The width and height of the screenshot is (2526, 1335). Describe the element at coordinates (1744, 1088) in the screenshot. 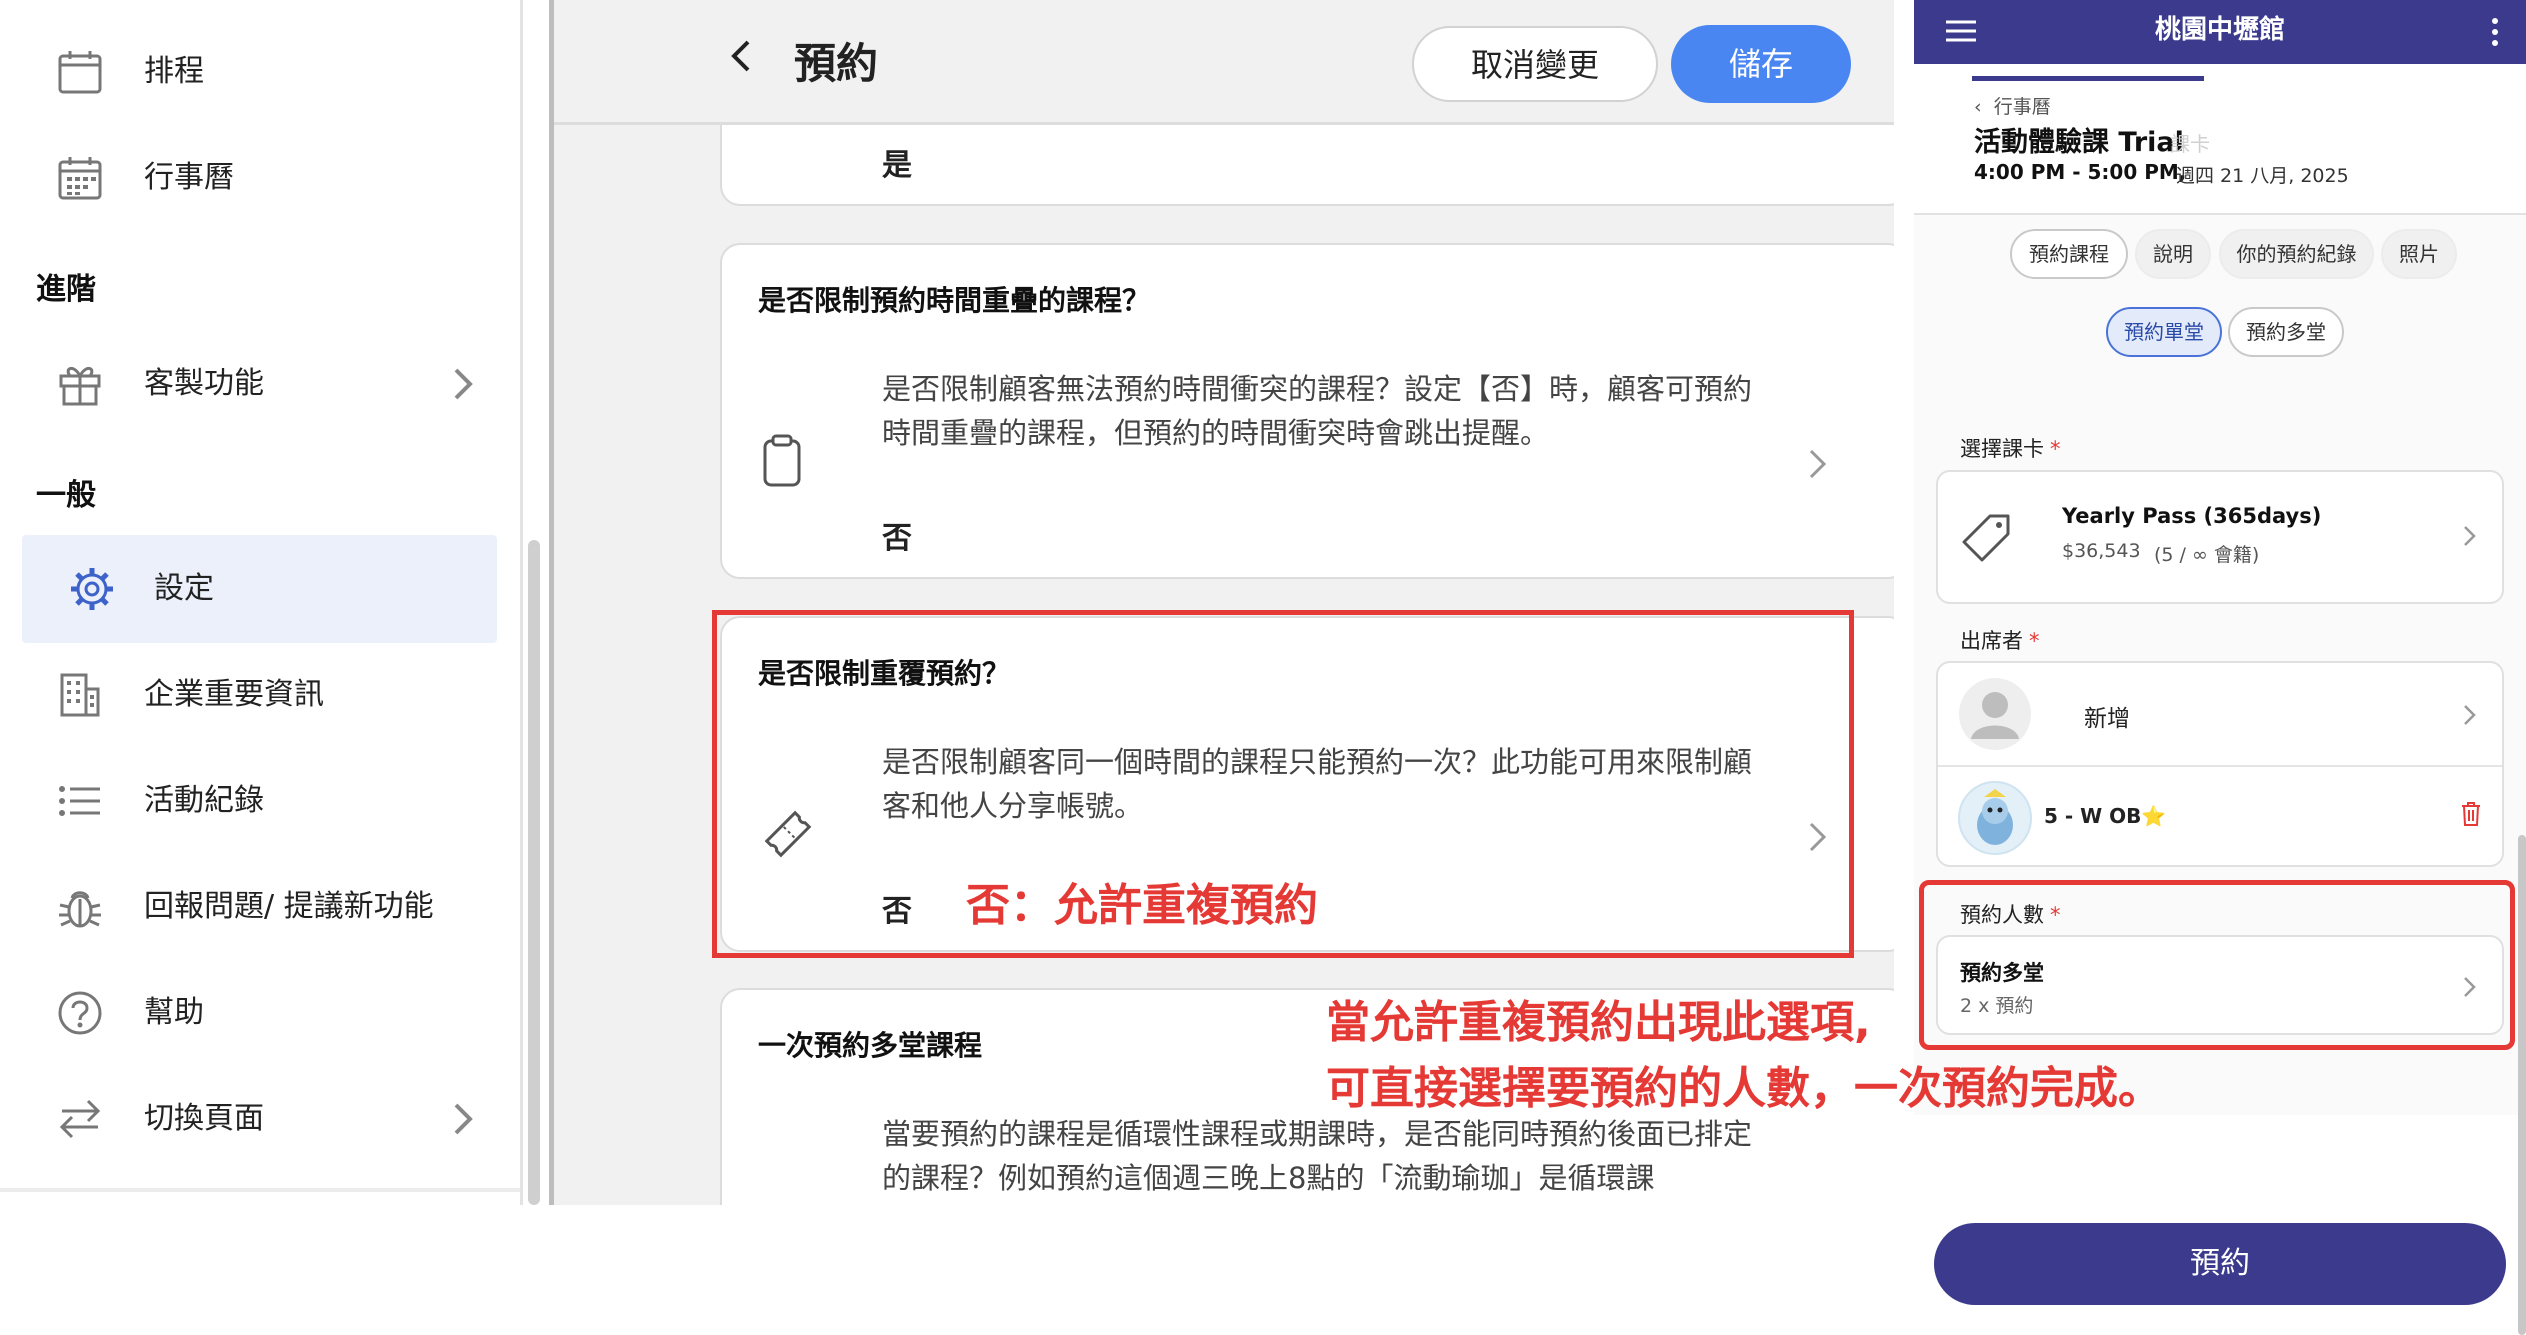

I see `annotation-line: 可直接選擇要預約的人數，一次預約完成。` at that location.